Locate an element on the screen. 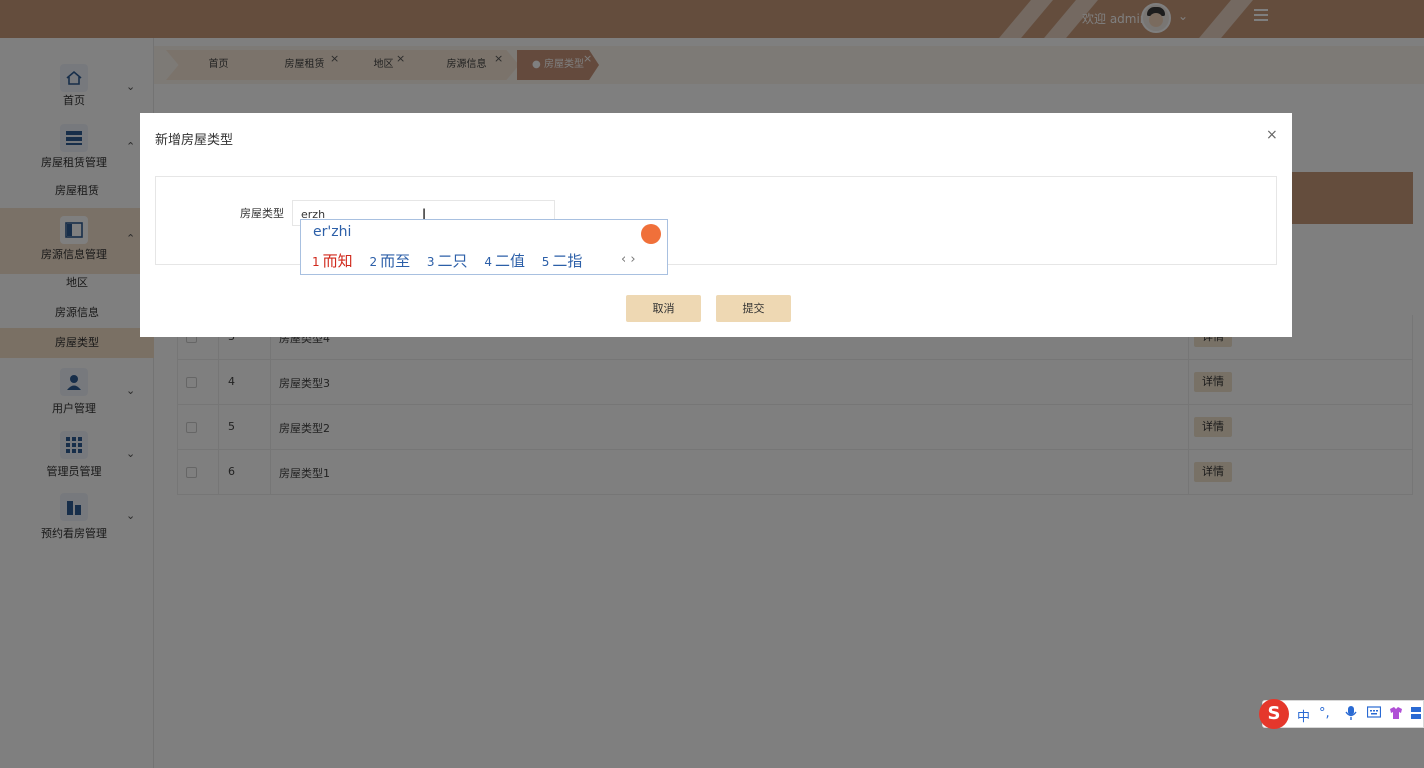  skin-icon is located at coordinates (1396, 715).